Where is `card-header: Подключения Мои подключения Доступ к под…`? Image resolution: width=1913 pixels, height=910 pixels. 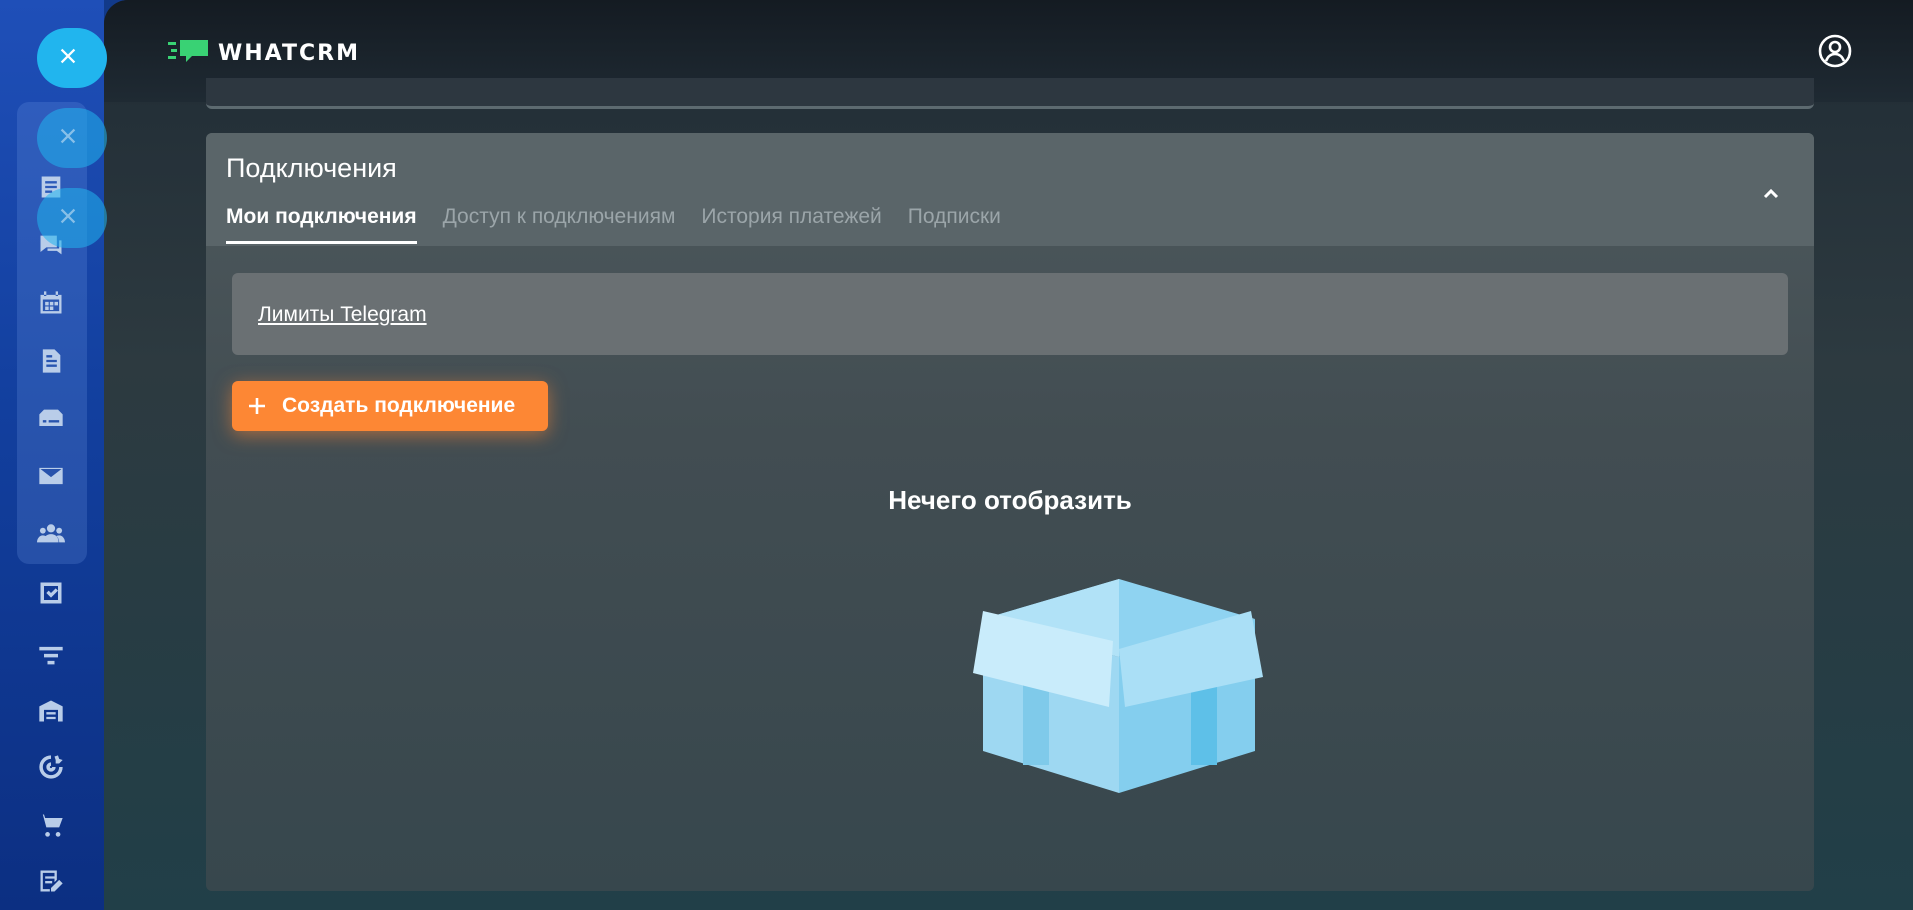
card-header: Подключения Мои подключения Доступ к под… is located at coordinates (1010, 189).